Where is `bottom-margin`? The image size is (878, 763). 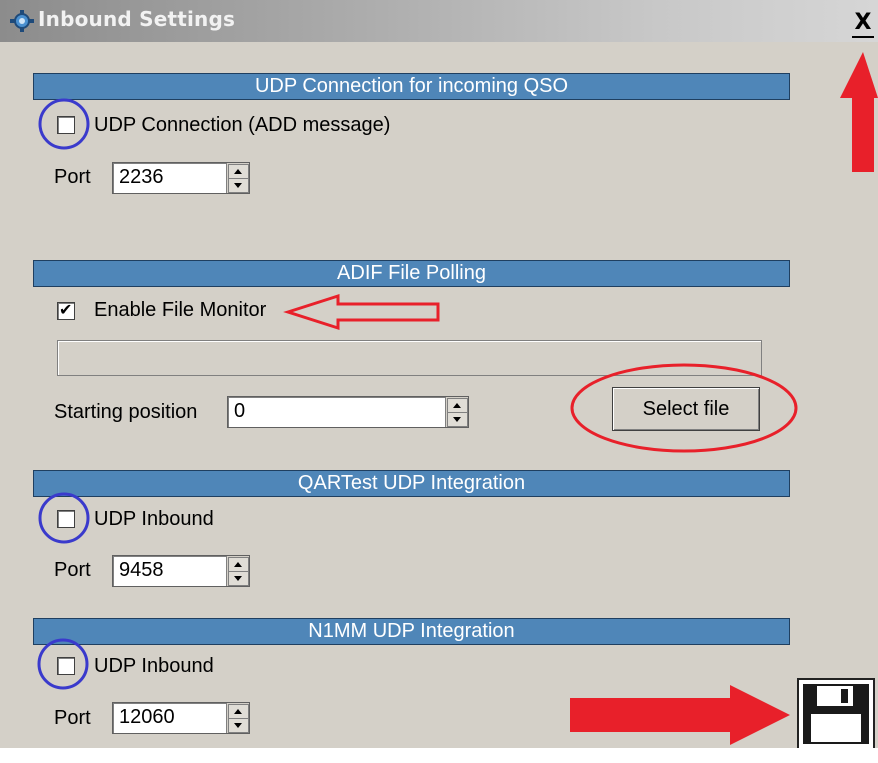
bottom-margin is located at coordinates (439, 755).